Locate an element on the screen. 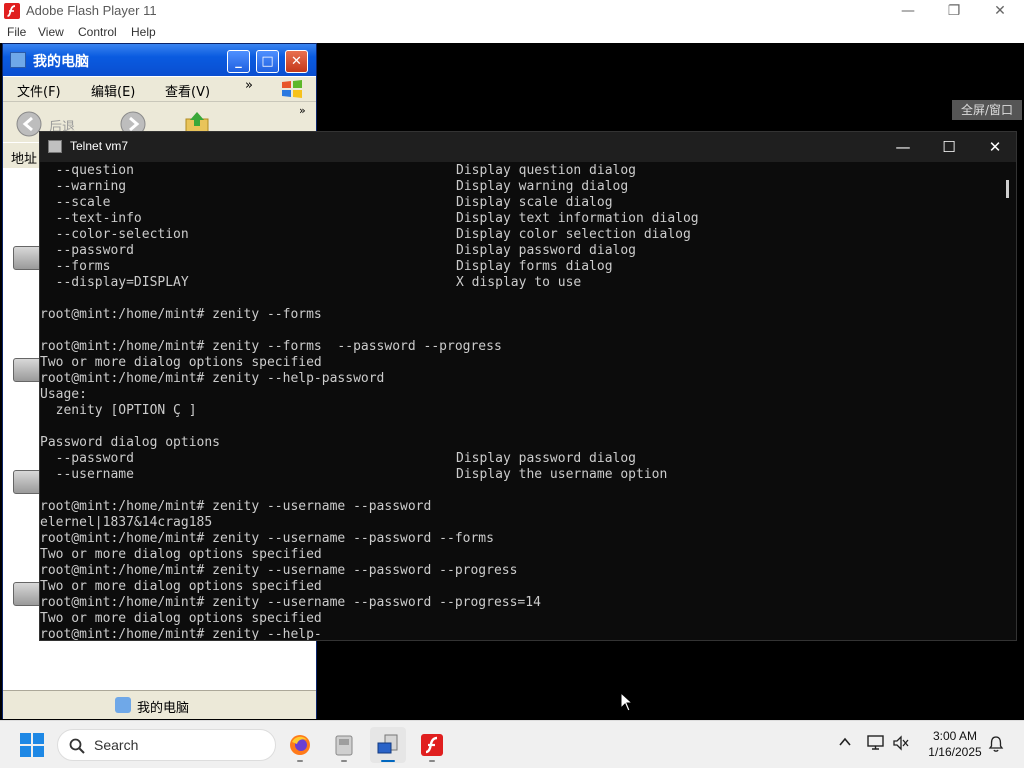 Image resolution: width=1024 pixels, height=768 pixels. terminal-line: --password Display password dialog is located at coordinates (338, 459).